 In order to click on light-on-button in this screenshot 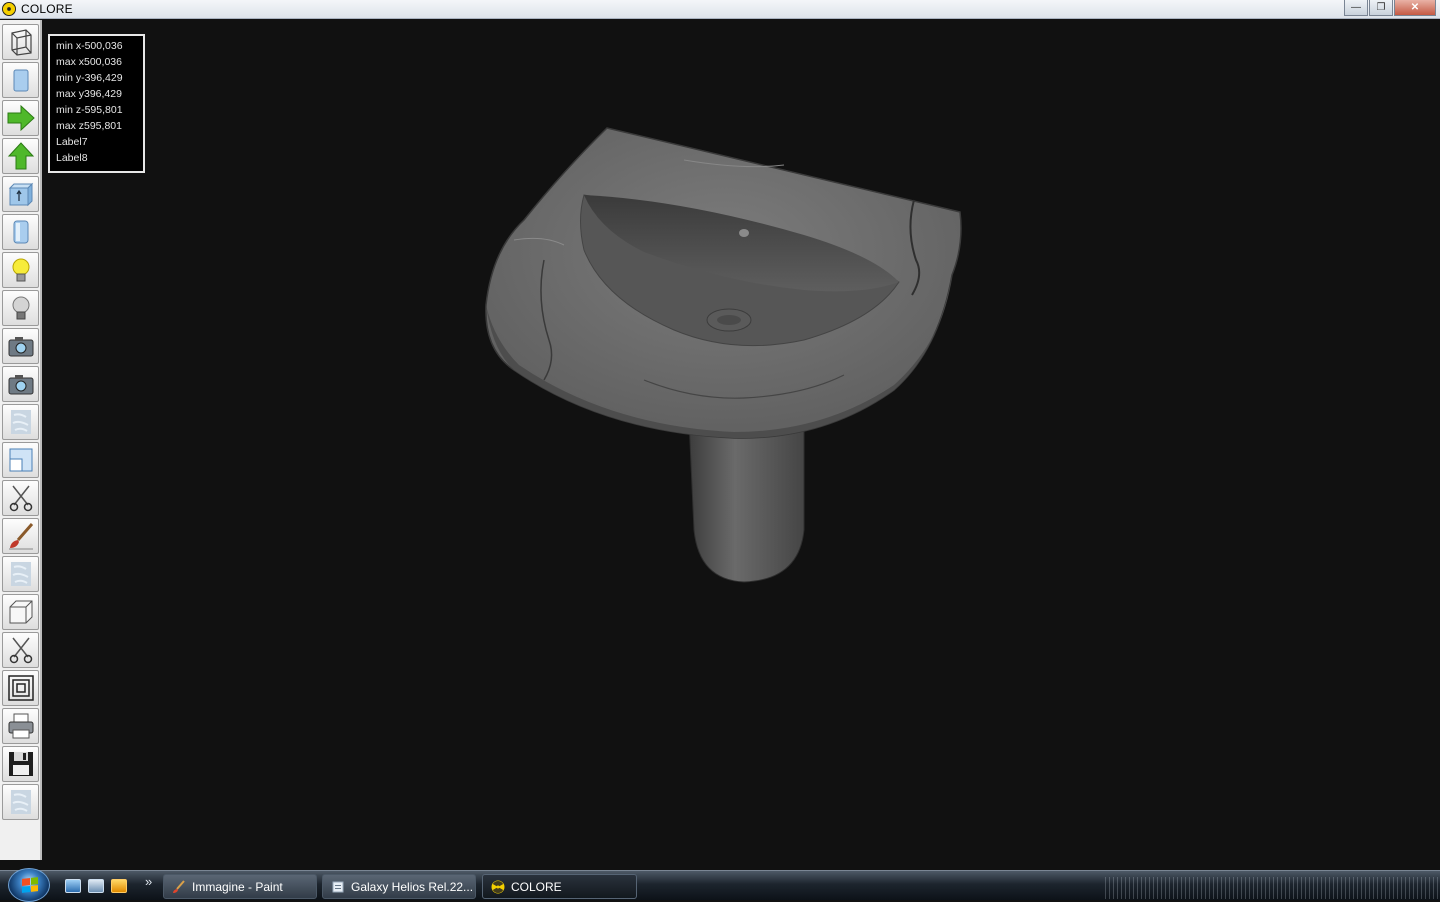, I will do `click(20, 270)`.